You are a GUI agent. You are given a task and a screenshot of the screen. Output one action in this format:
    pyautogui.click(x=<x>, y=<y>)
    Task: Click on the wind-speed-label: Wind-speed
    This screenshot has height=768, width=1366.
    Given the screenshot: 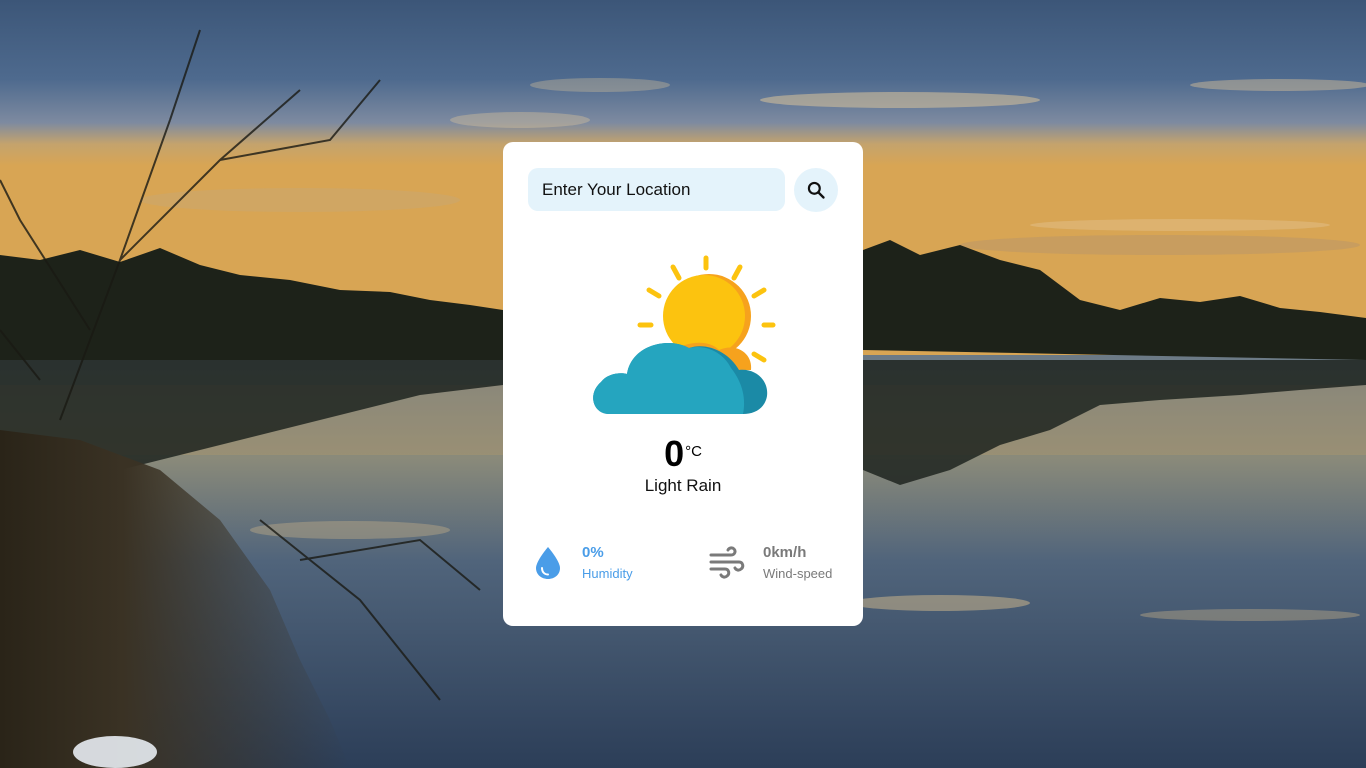 What is the action you would take?
    pyautogui.click(x=798, y=573)
    